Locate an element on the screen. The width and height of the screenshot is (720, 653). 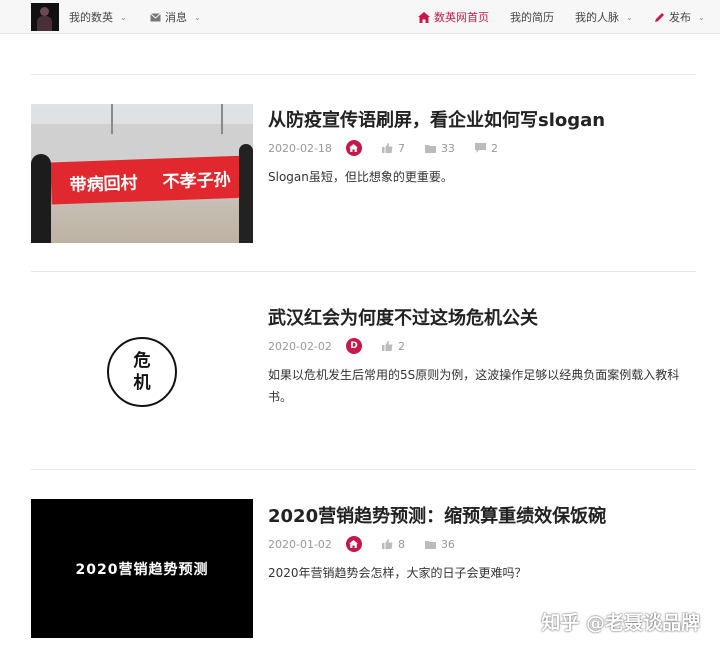
comment-icon is located at coordinates (480, 148).